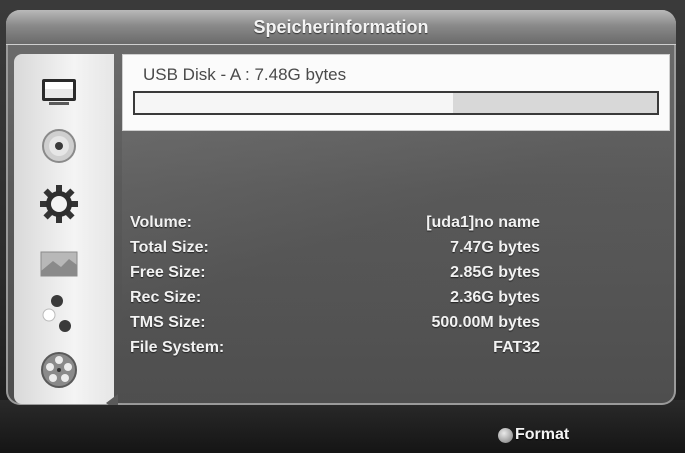  Describe the element at coordinates (59, 204) in the screenshot. I see `gear-icon` at that location.